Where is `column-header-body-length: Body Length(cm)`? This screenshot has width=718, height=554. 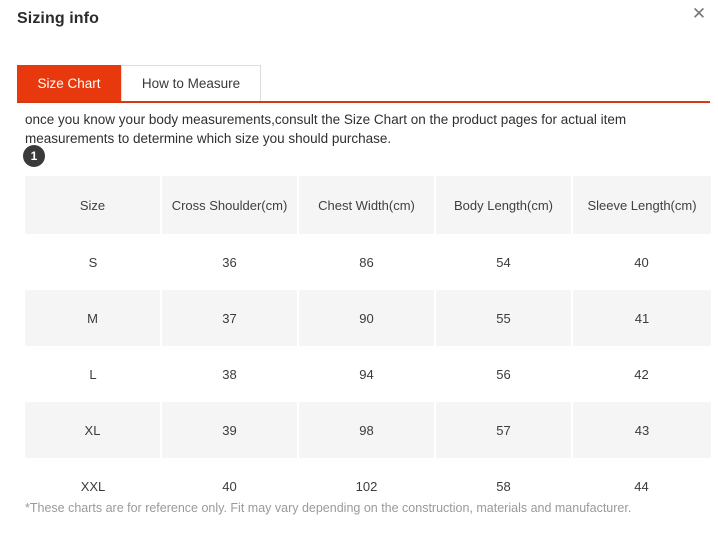
column-header-body-length: Body Length(cm) is located at coordinates (504, 205).